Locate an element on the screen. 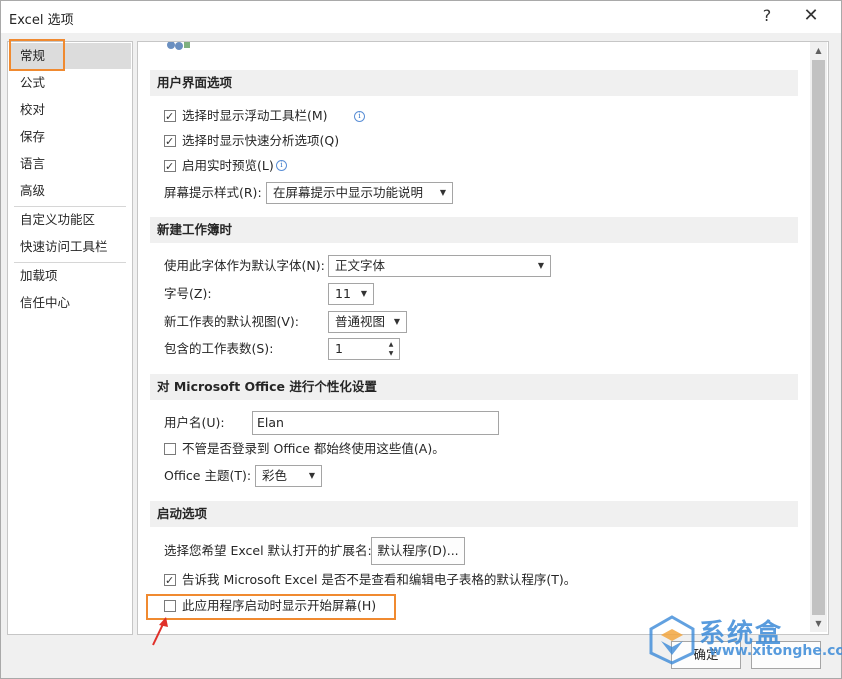 Image resolution: width=842 pixels, height=679 pixels. nav-item-advanced: 高级 is located at coordinates (70, 191).